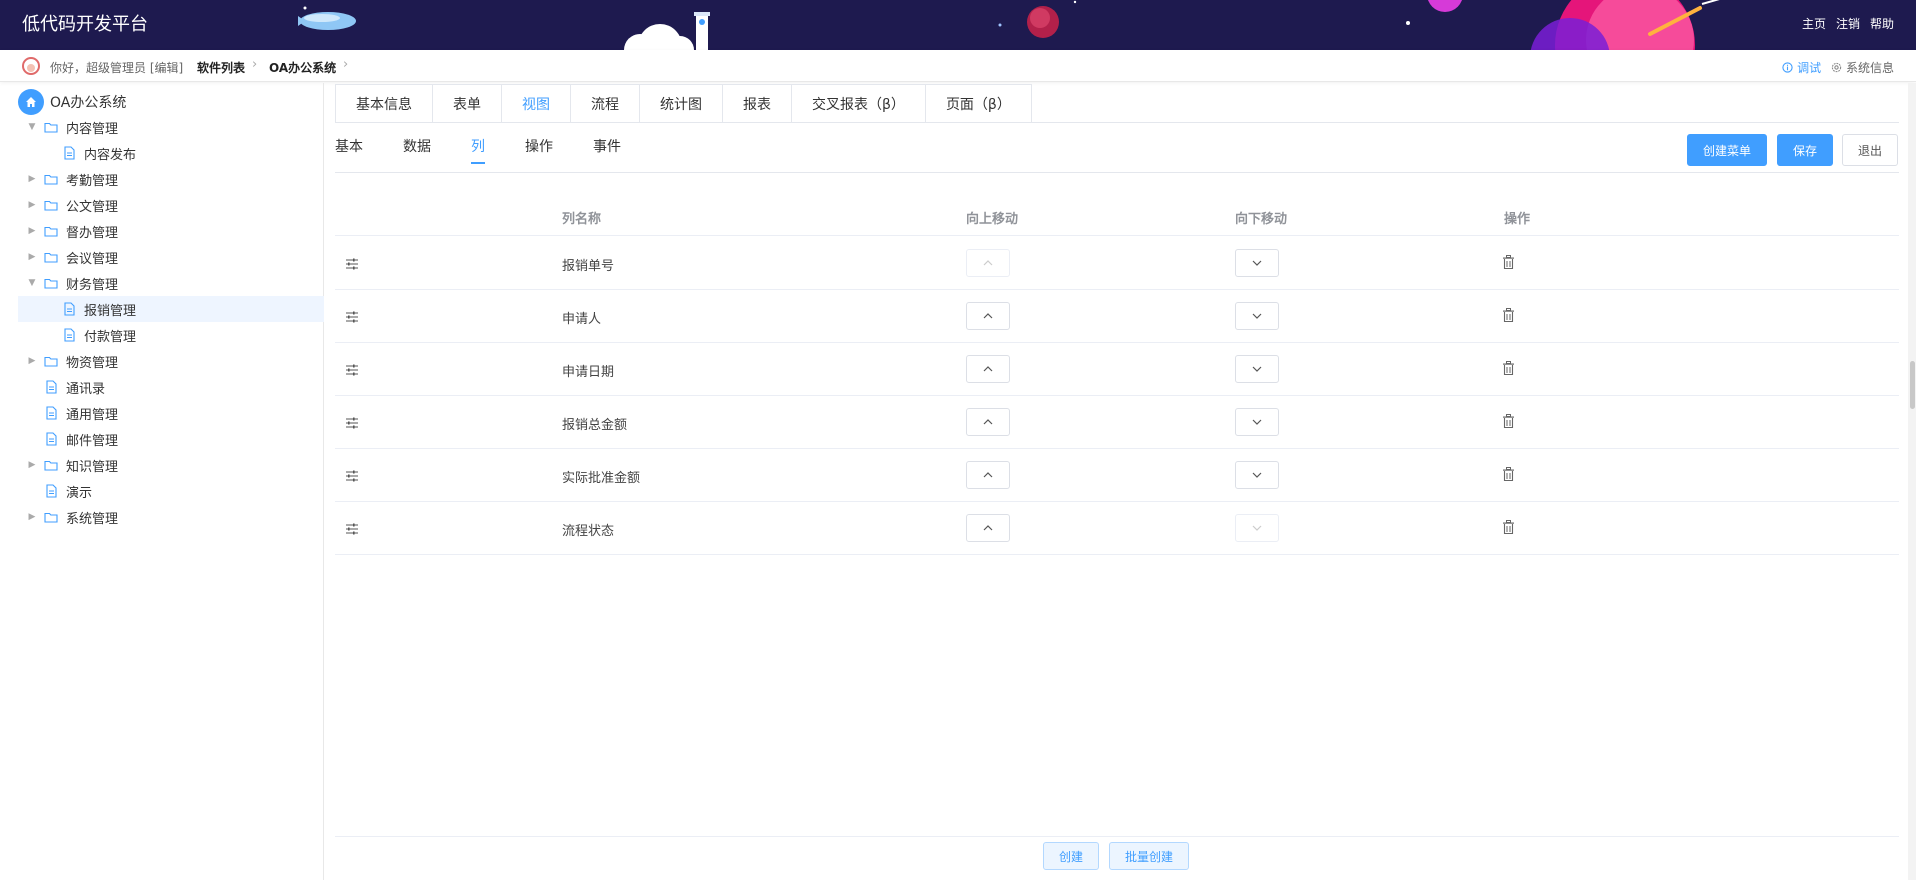 The height and width of the screenshot is (880, 1916). I want to click on table-row: 报销总金额, so click(1117, 422).